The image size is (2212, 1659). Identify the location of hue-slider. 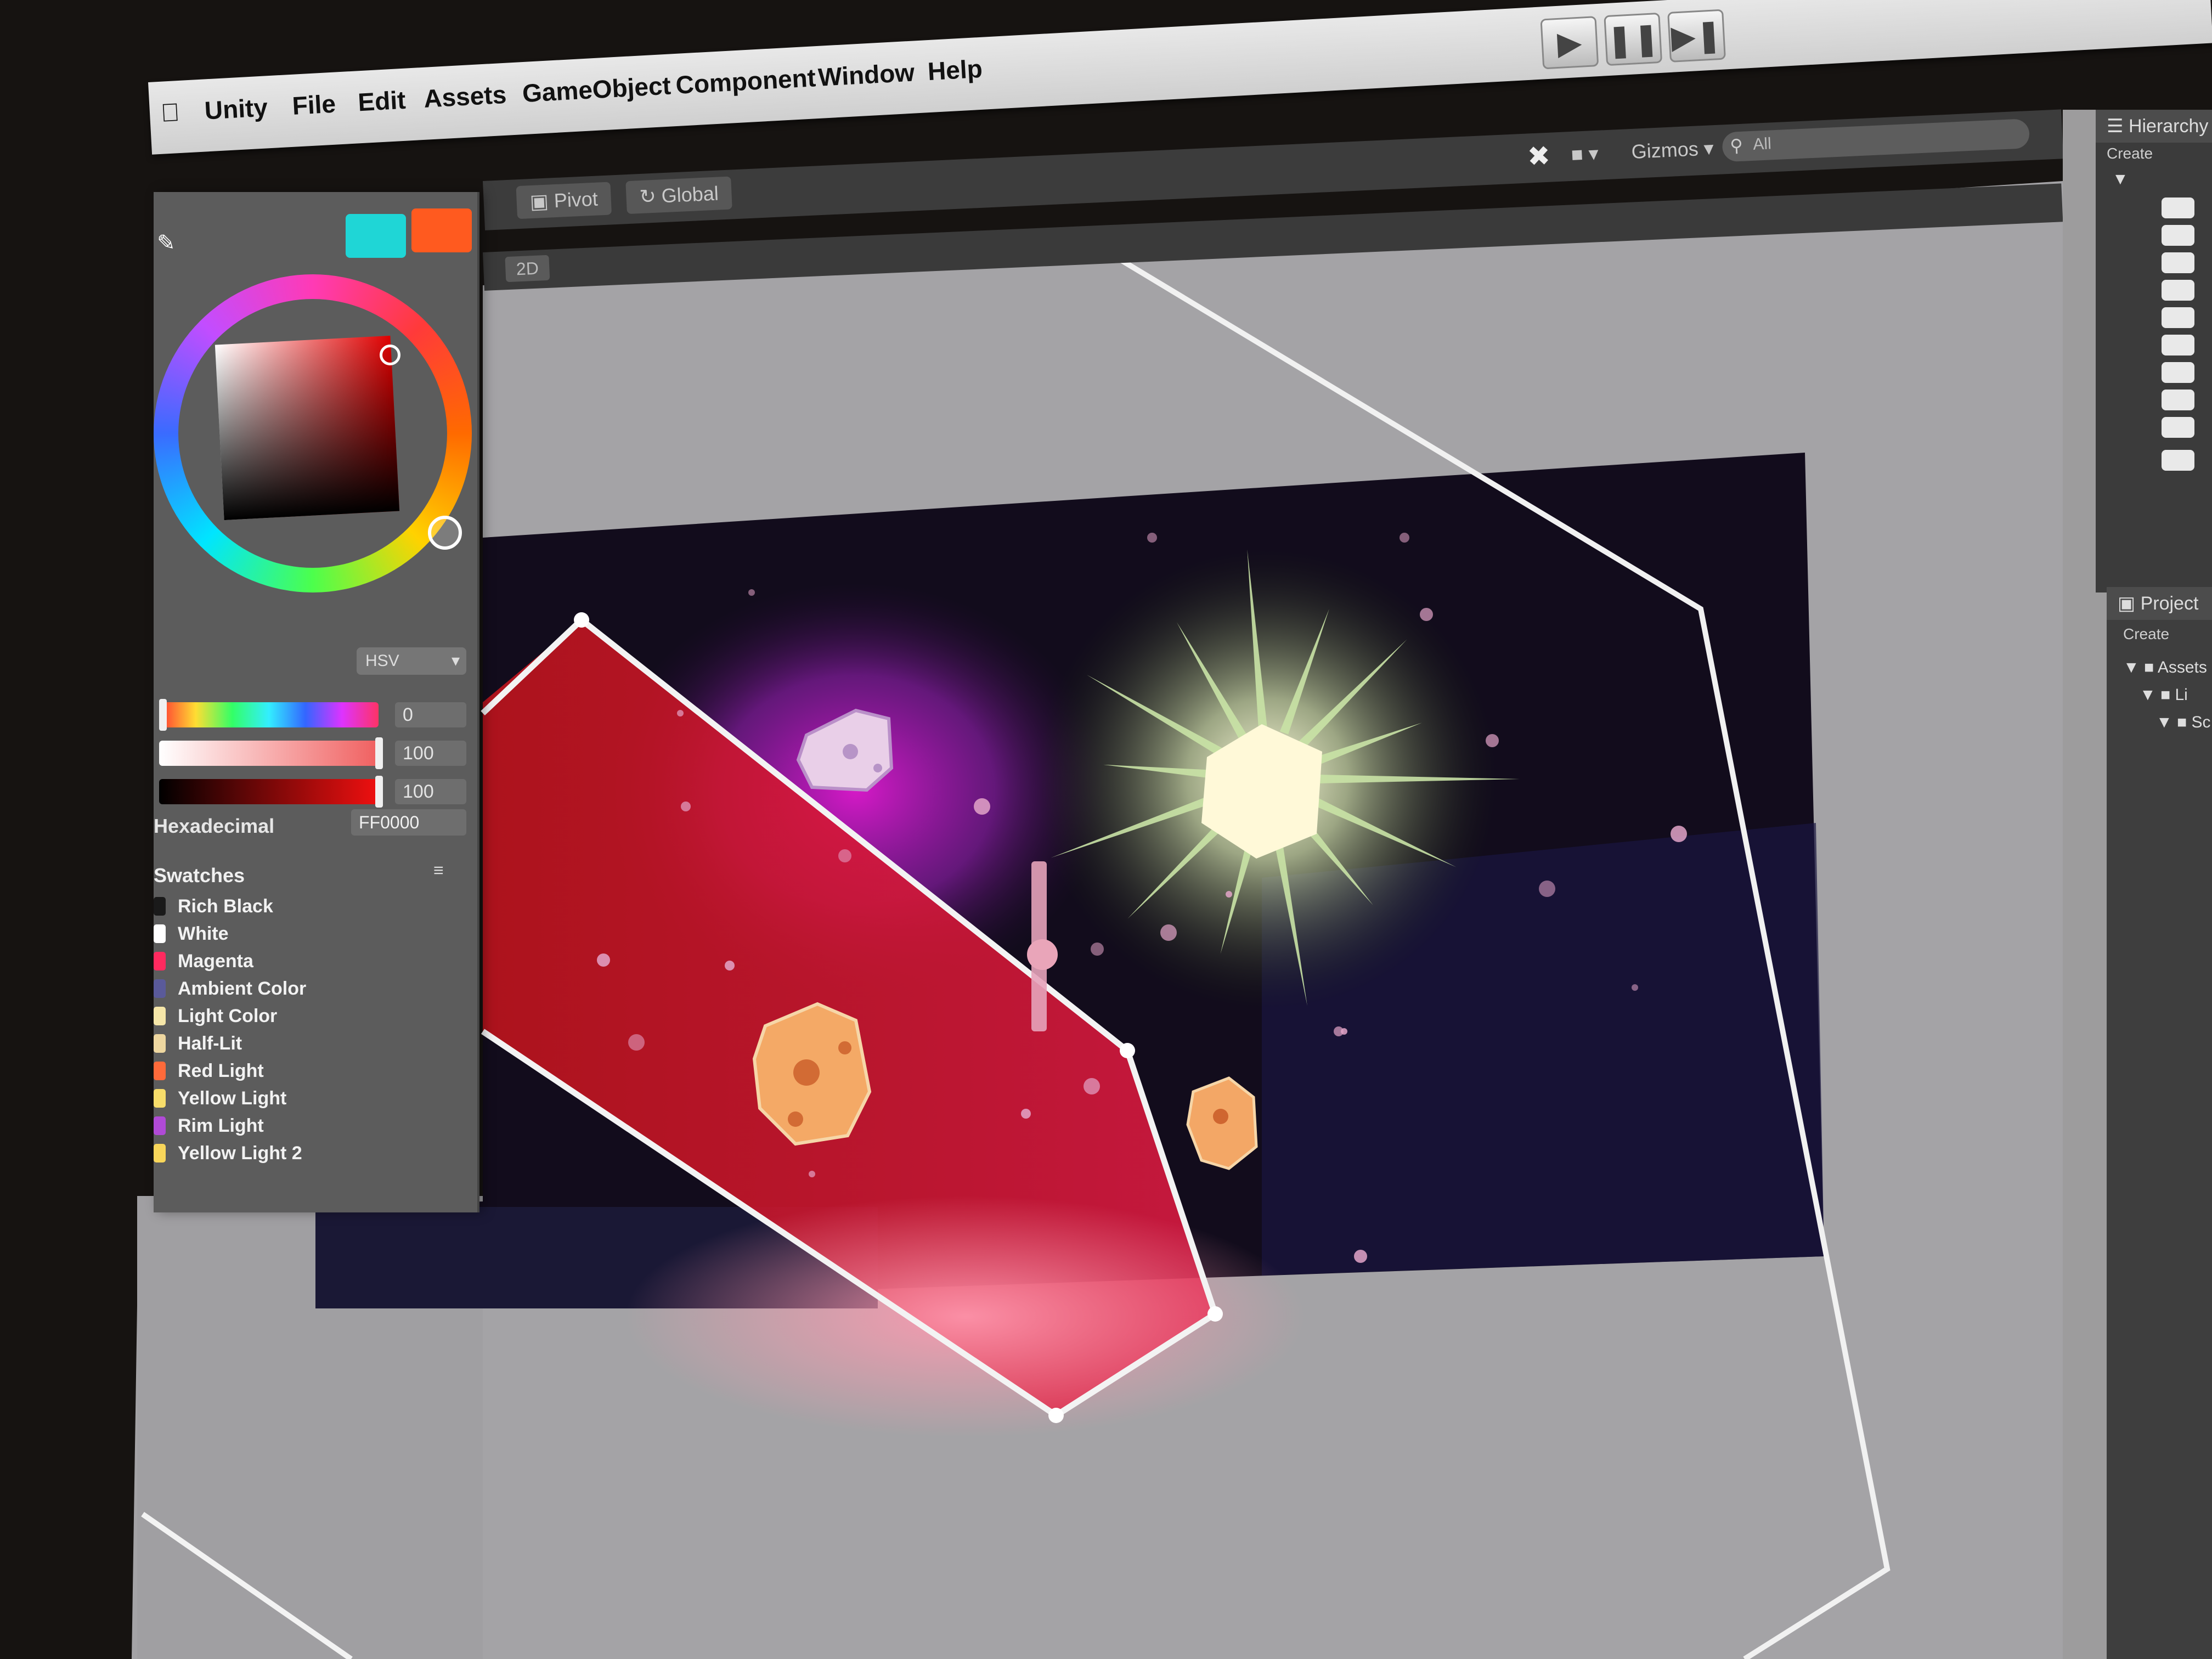
(269, 715).